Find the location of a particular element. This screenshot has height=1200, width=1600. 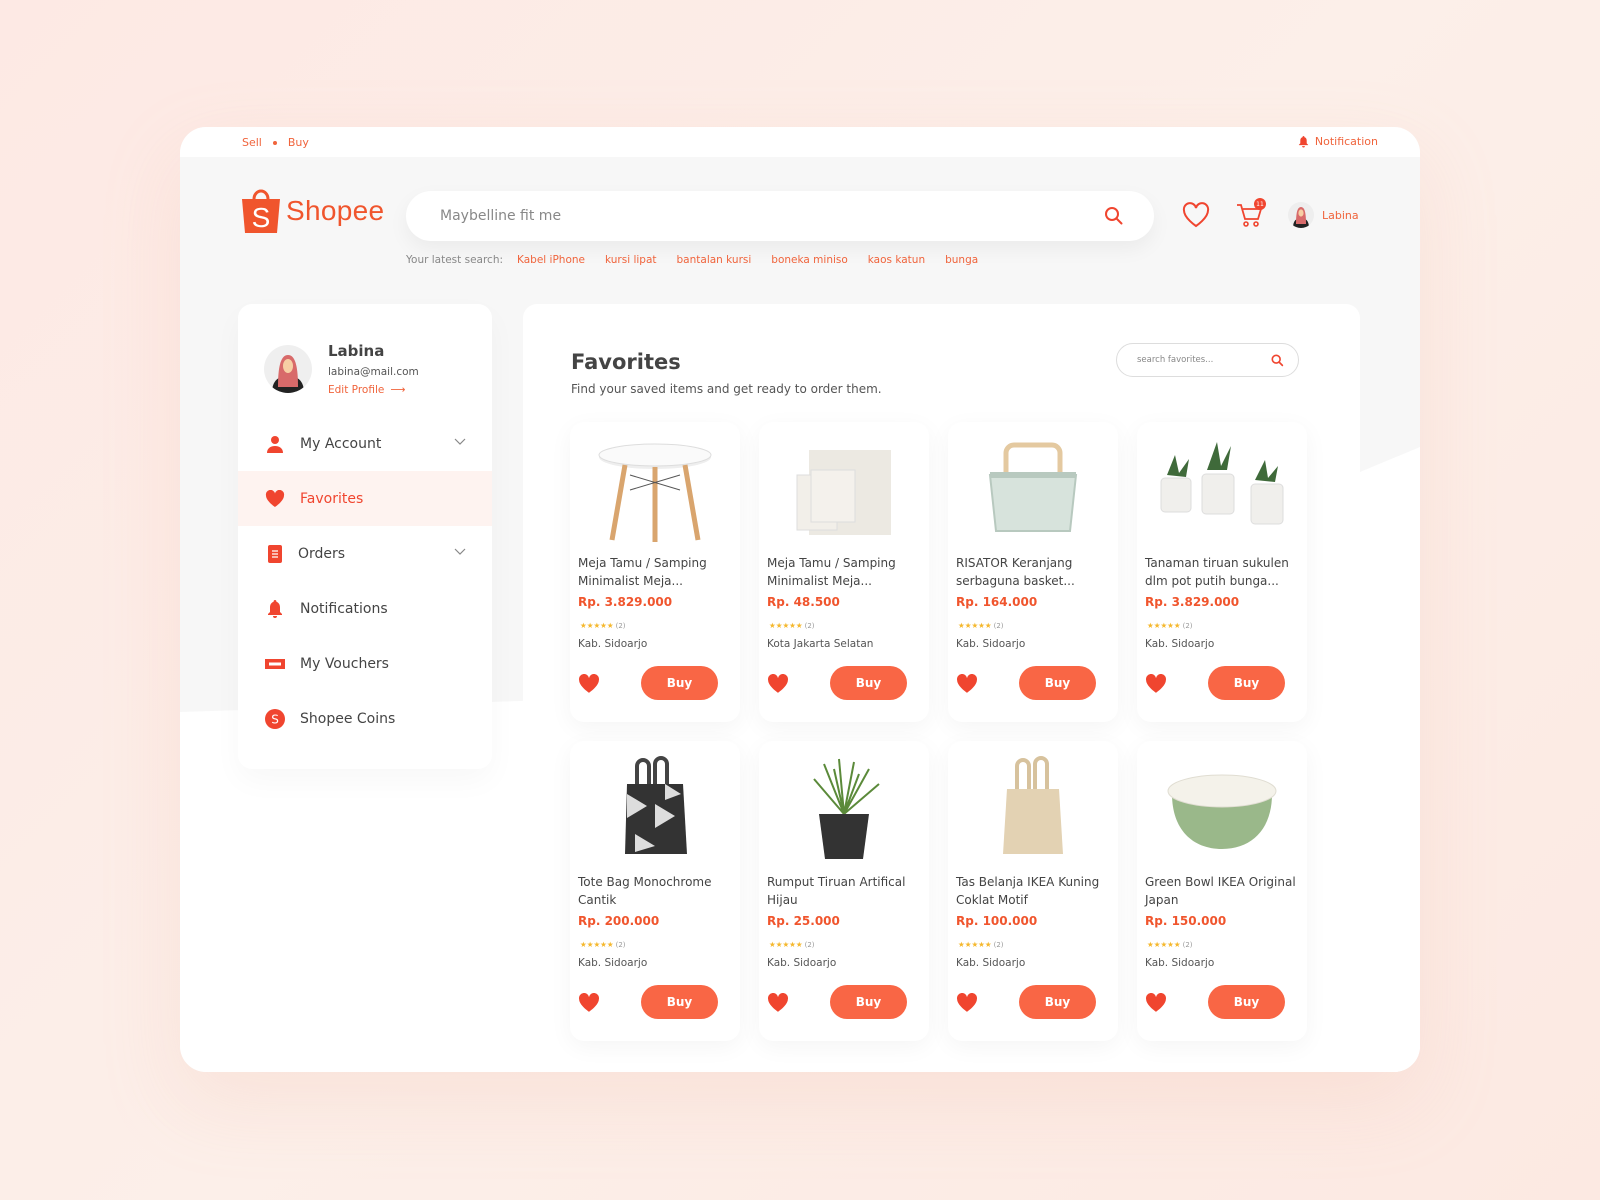

background-shape is located at coordinates (1390, 759).